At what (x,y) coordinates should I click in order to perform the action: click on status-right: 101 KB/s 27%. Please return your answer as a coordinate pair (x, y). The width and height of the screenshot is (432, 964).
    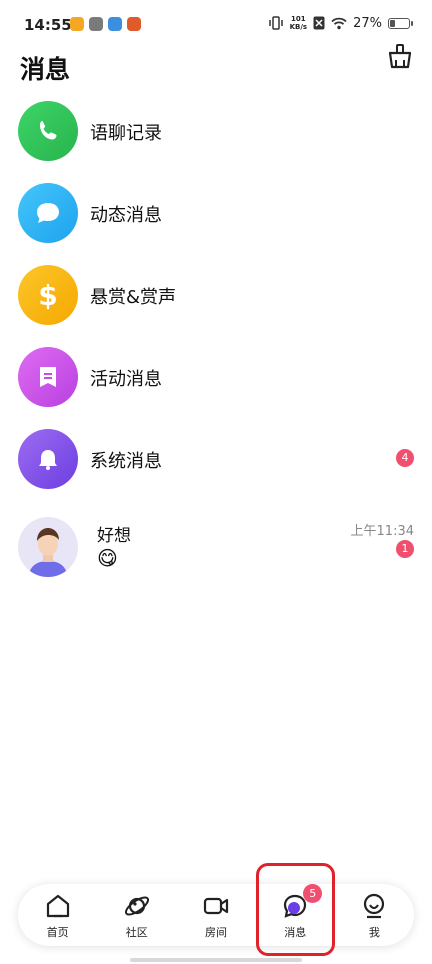
    Looking at the image, I should click on (340, 23).